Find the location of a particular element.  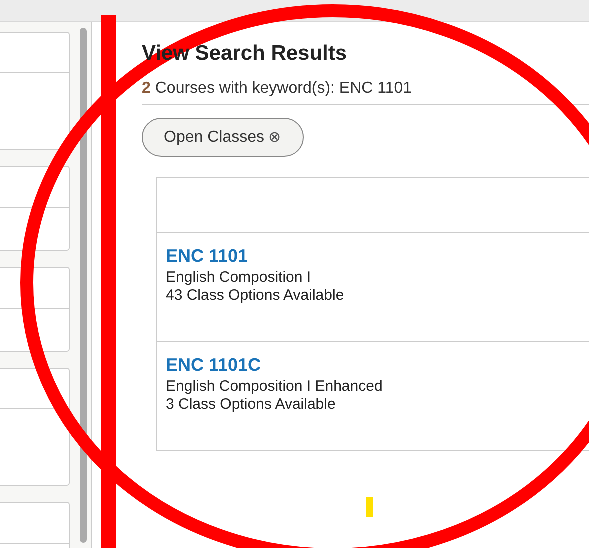

class-options: 3 Class Options Available is located at coordinates (373, 405).